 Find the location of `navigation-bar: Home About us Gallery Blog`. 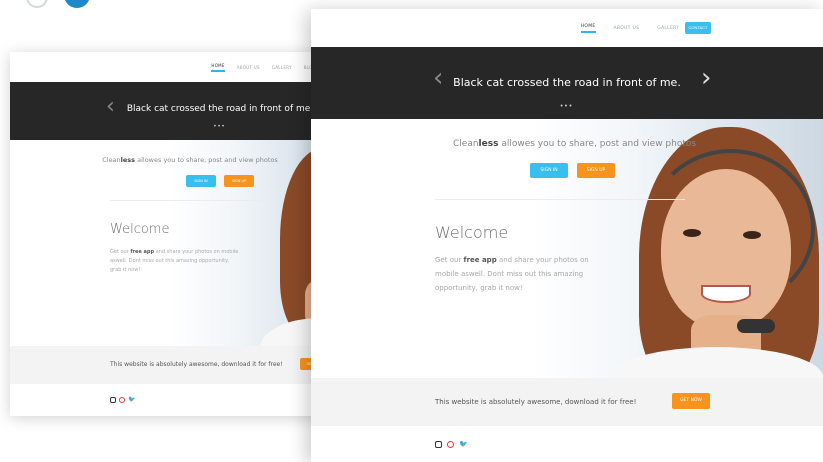

navigation-bar: Home About us Gallery Blog is located at coordinates (180, 67).